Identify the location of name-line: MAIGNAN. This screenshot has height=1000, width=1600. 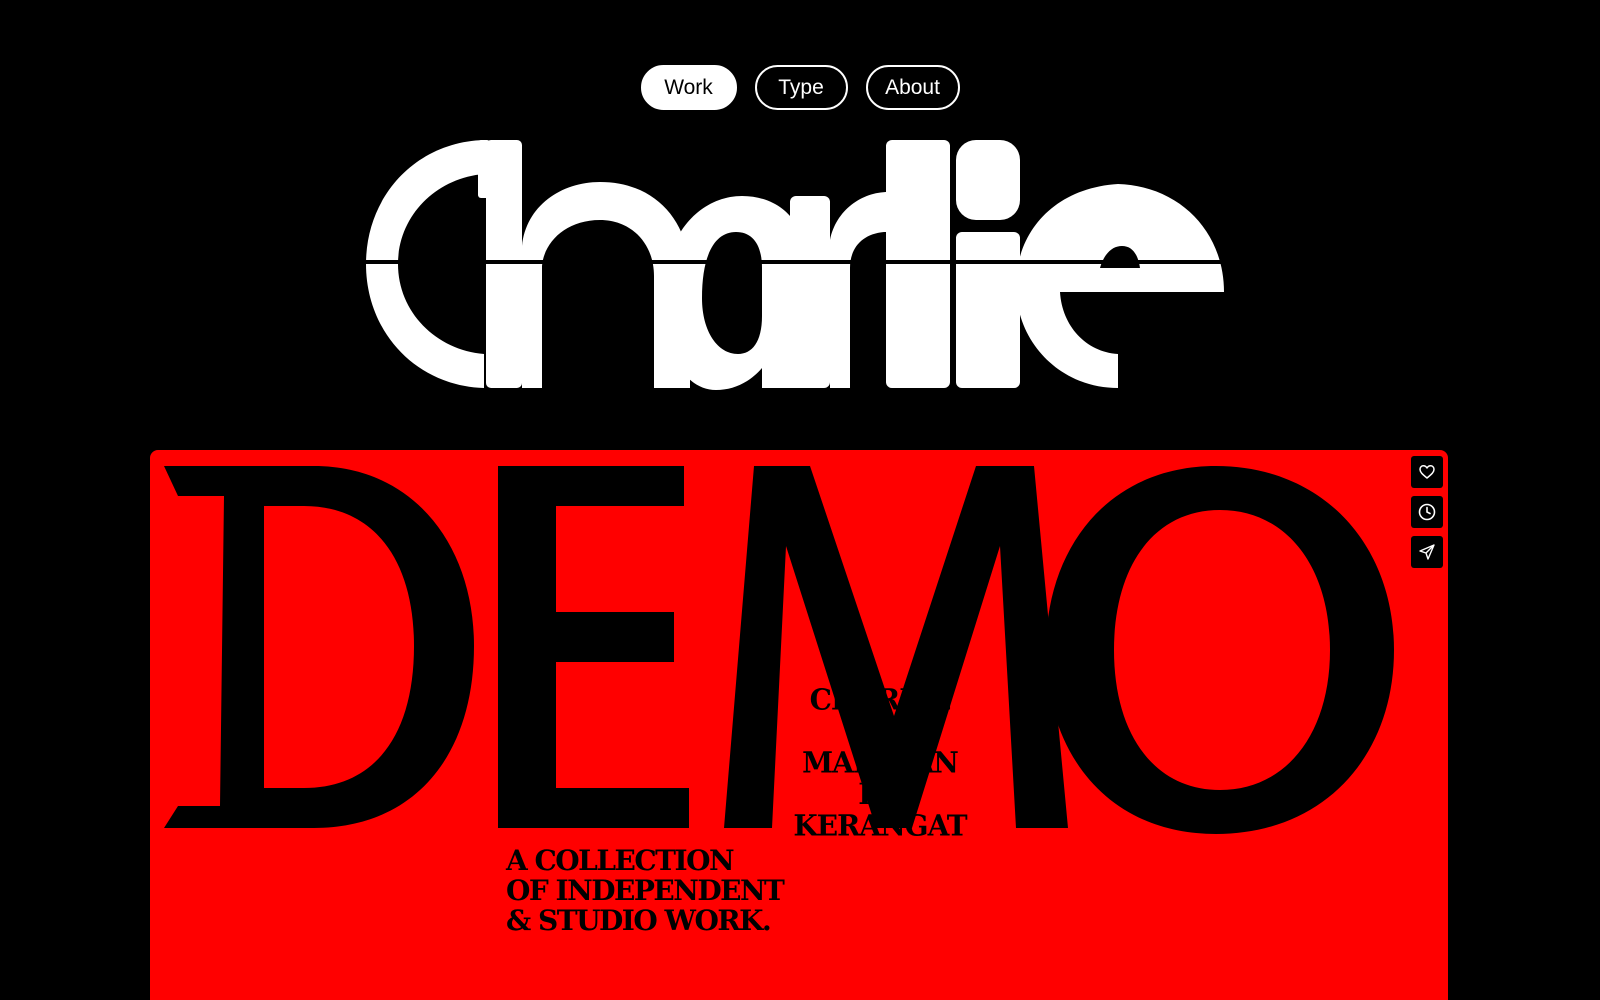
(880, 762).